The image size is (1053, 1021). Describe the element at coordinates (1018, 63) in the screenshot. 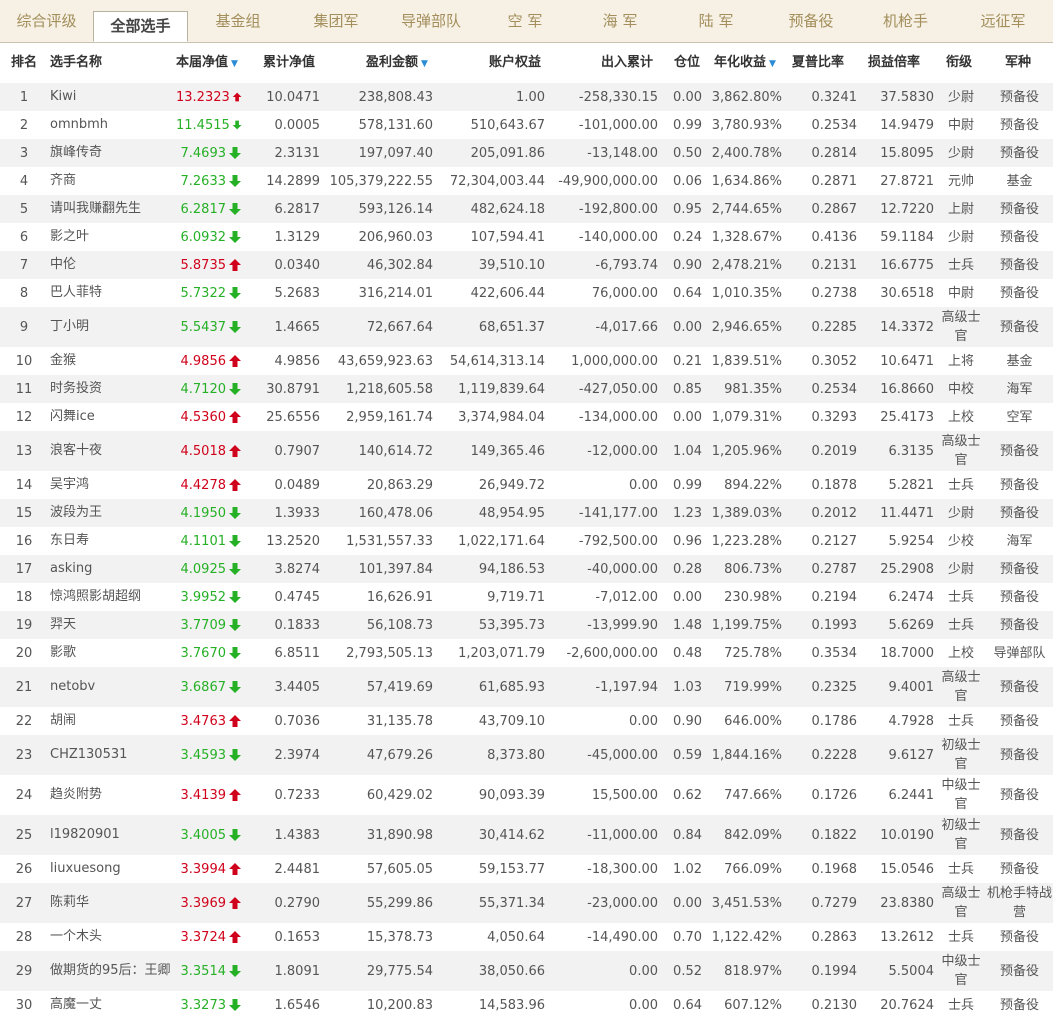

I see `header-arm: 军种` at that location.